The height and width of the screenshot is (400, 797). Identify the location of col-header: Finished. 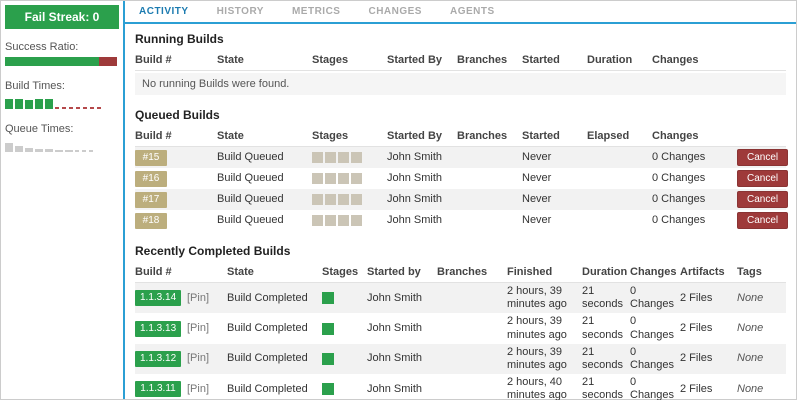
(530, 272).